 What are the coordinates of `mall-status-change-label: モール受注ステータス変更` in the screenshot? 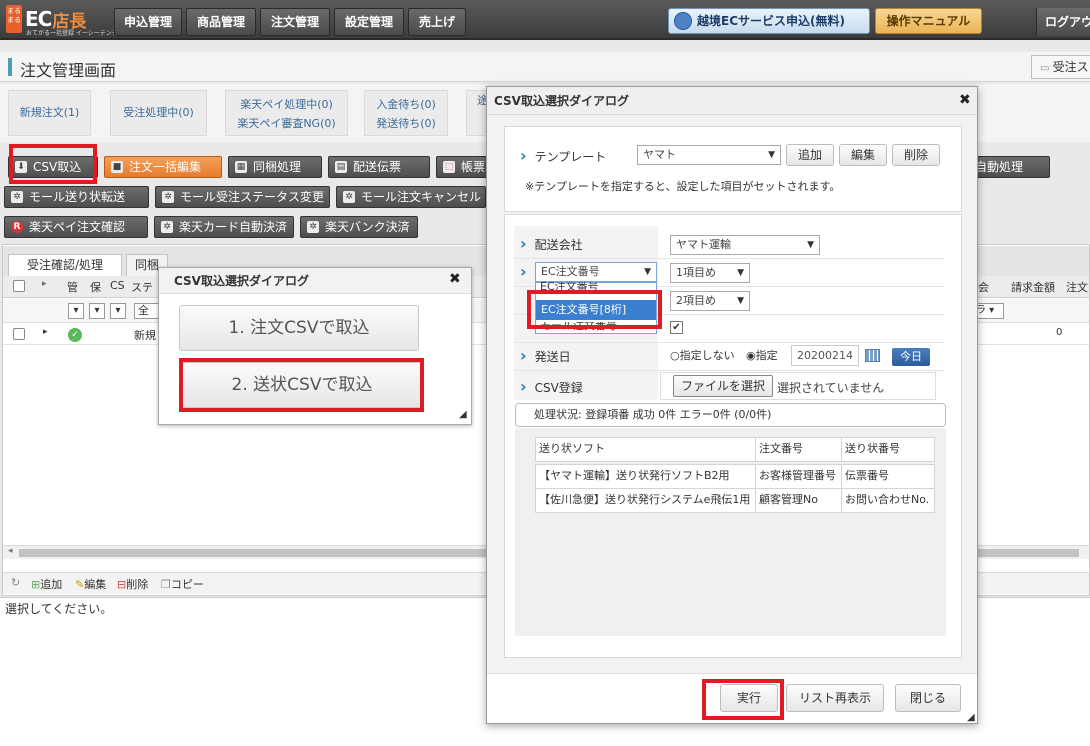 It's located at (252, 197).